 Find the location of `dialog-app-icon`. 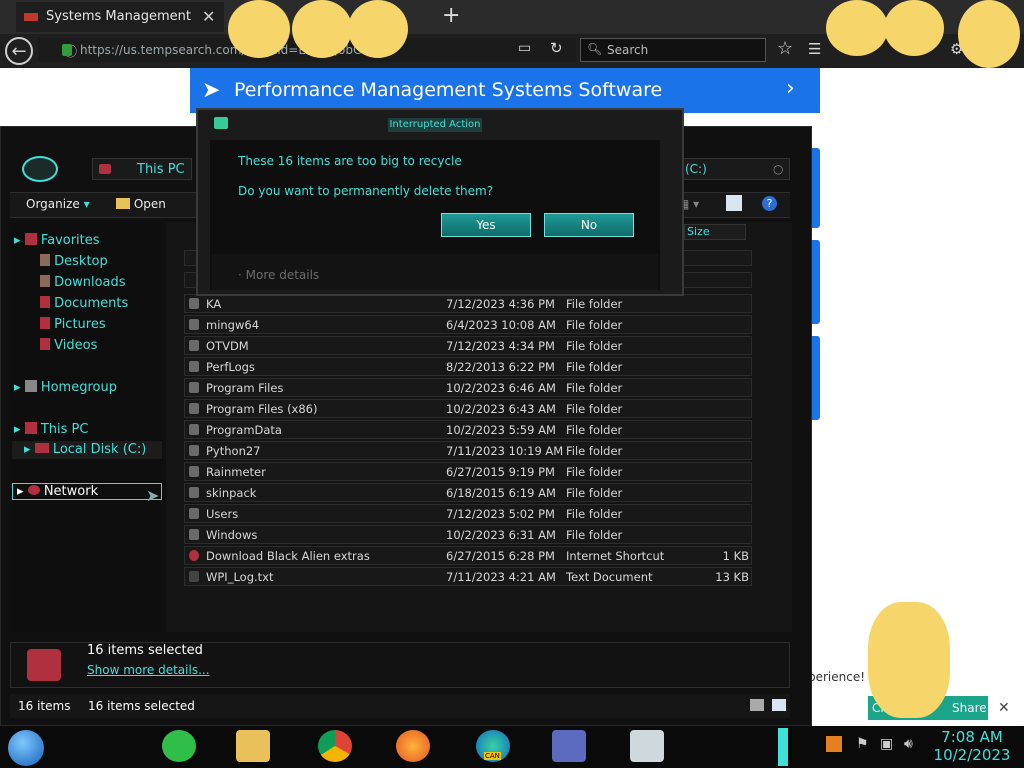

dialog-app-icon is located at coordinates (221, 123).